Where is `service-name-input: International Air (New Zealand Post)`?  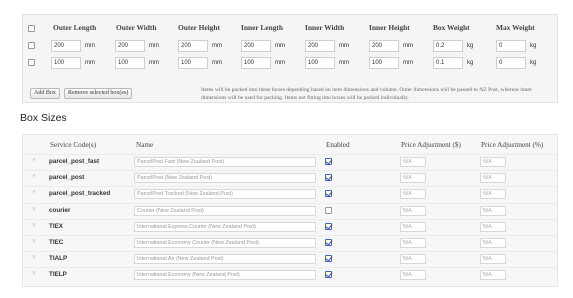 service-name-input: International Air (New Zealand Post) is located at coordinates (225, 259).